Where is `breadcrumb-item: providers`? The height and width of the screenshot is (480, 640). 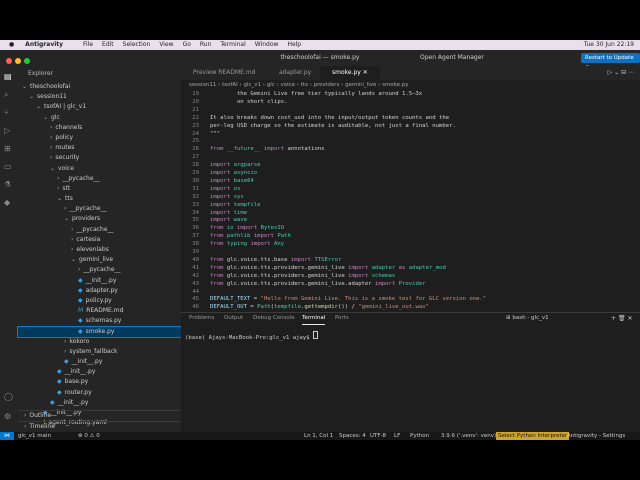
breadcrumb-item: providers is located at coordinates (327, 85).